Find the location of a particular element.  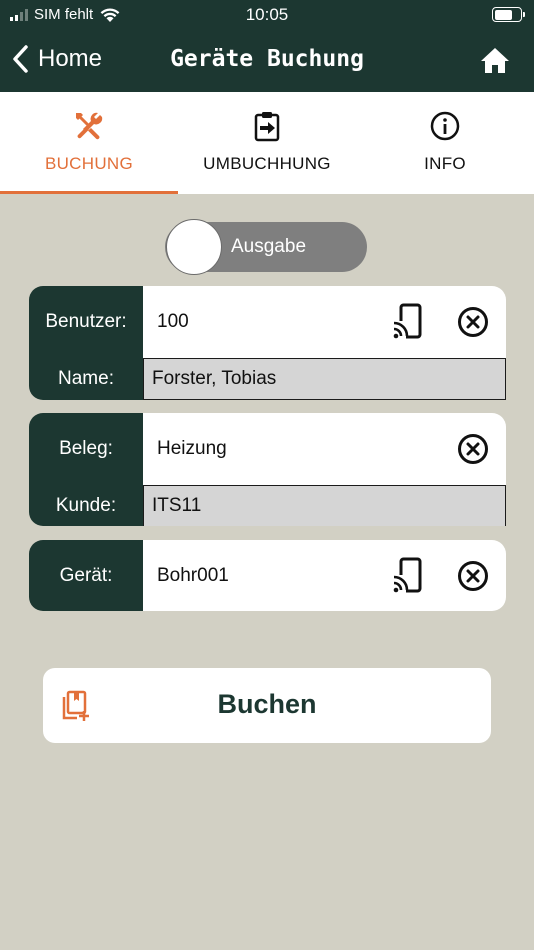

kunde-row: Kunde: ITS11 is located at coordinates (267, 505).